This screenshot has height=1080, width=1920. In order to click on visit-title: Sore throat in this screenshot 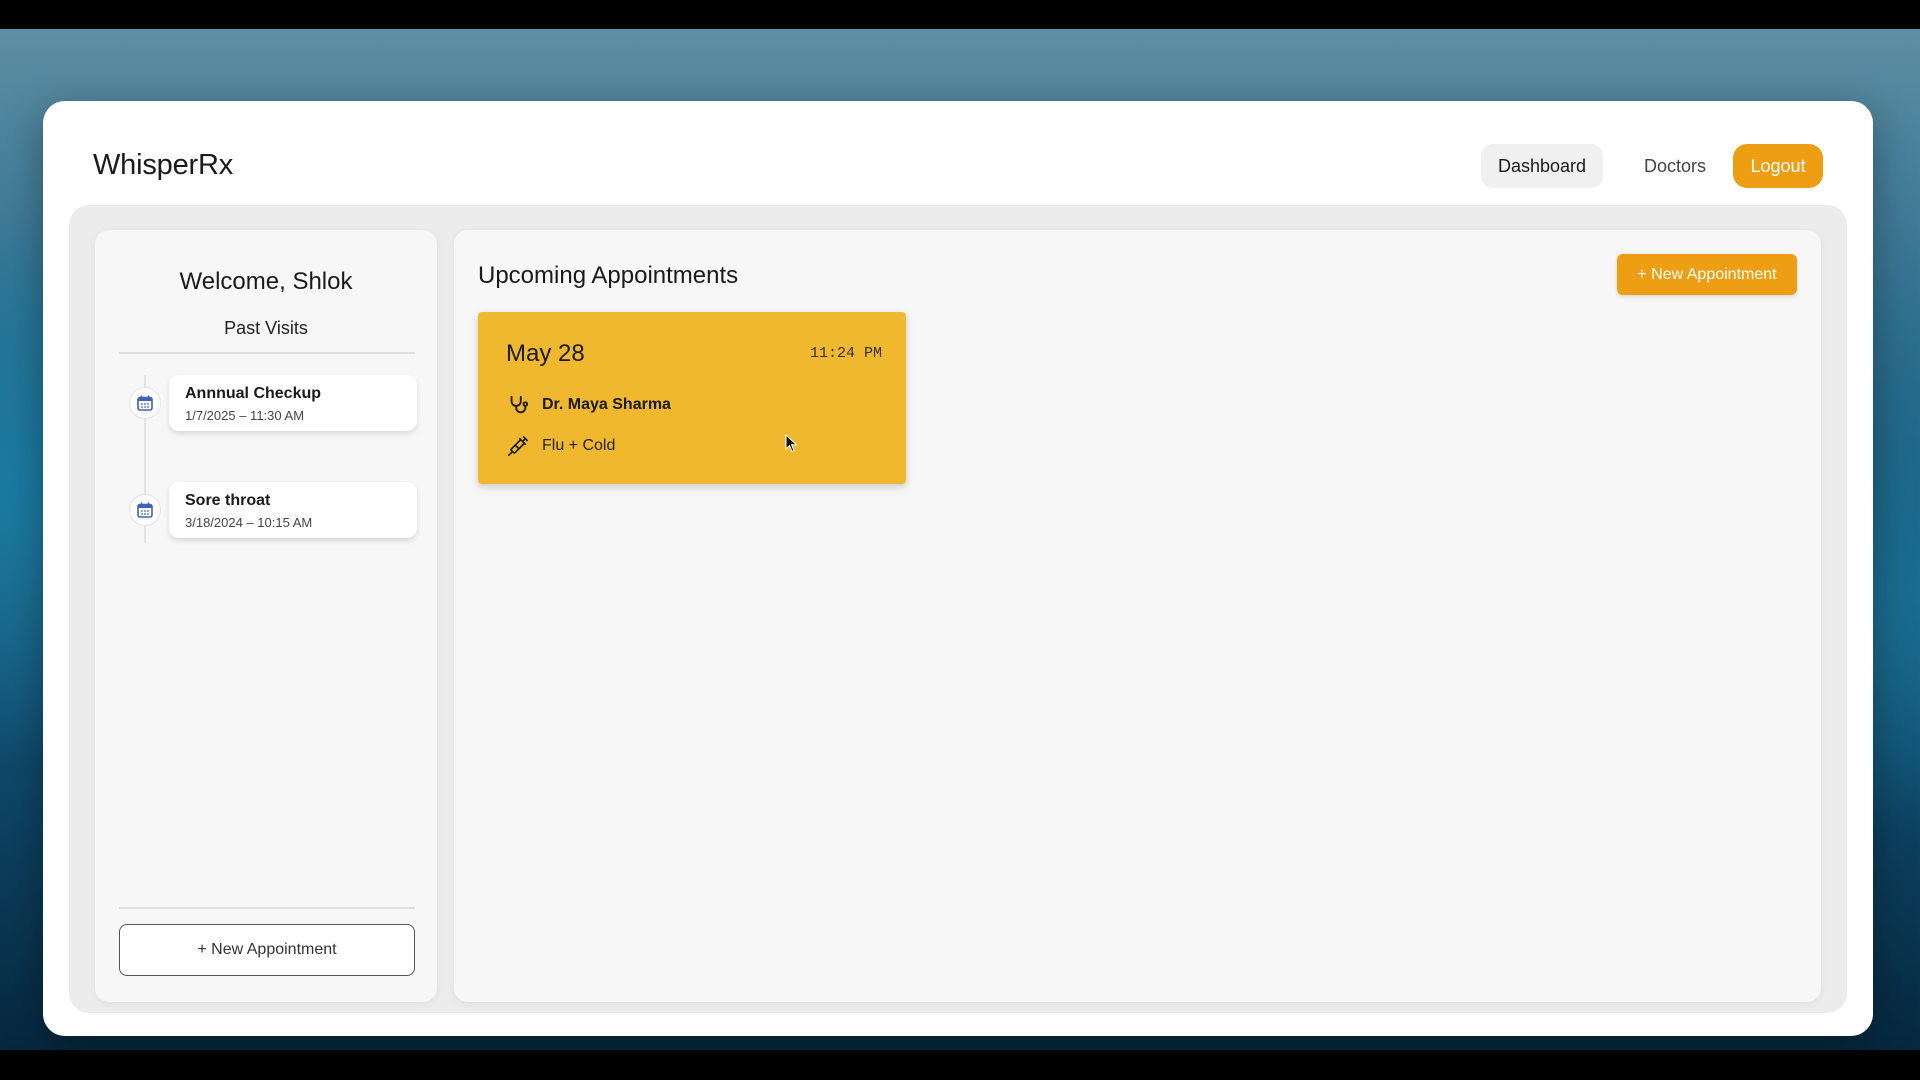, I will do `click(228, 500)`.